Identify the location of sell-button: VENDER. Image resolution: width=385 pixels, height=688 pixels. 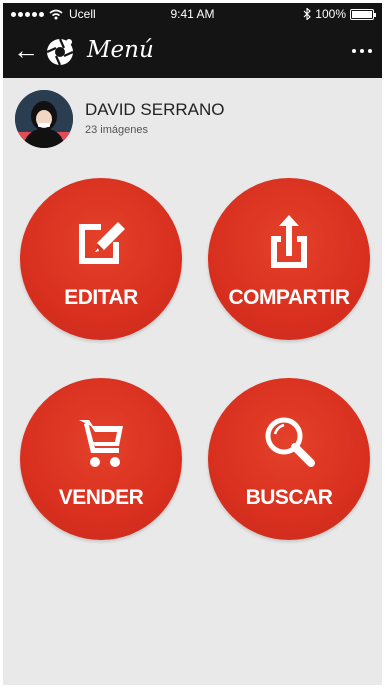
(101, 459).